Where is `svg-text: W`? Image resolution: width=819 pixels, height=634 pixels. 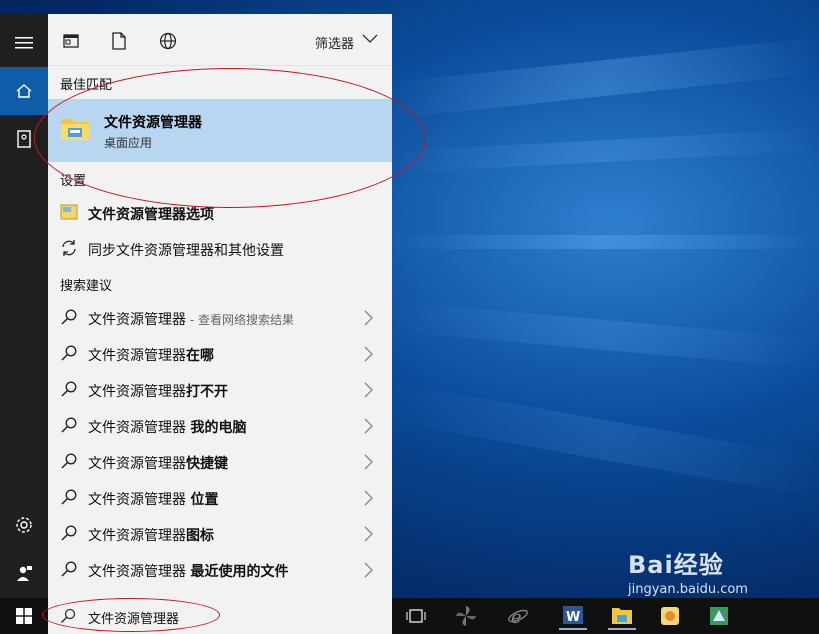 svg-text: W is located at coordinates (573, 617).